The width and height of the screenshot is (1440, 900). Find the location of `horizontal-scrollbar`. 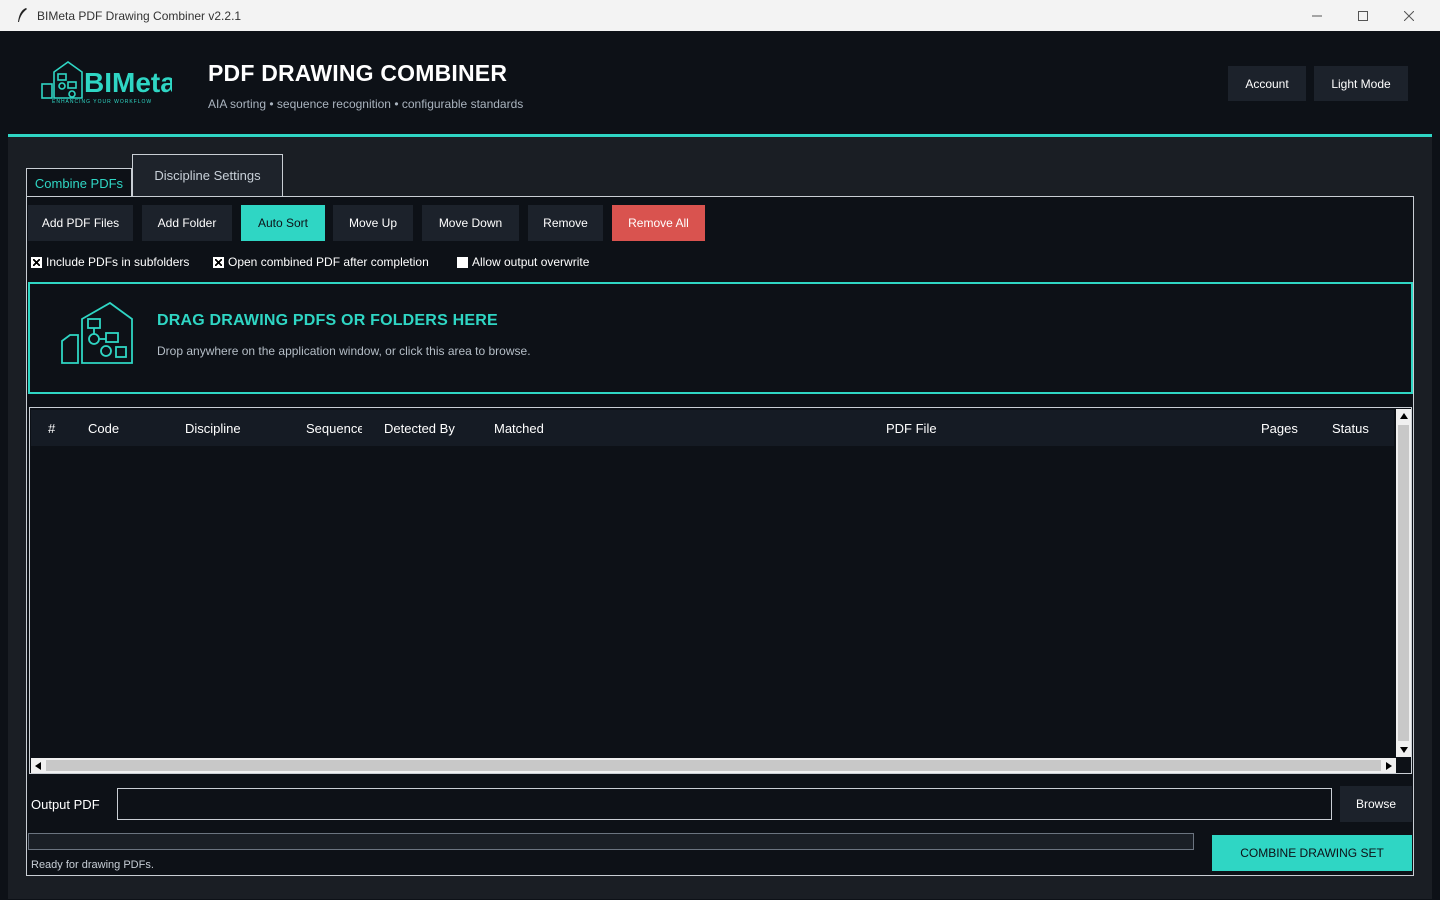

horizontal-scrollbar is located at coordinates (713, 765).